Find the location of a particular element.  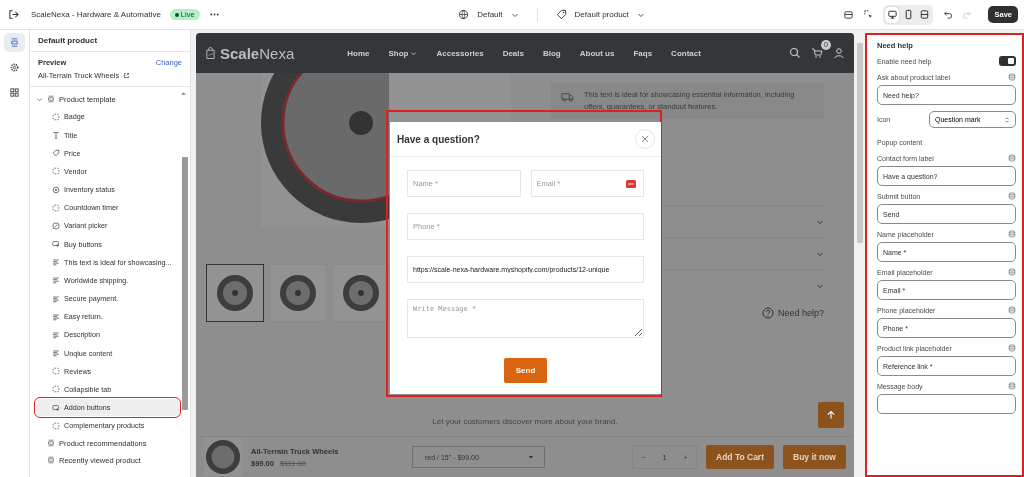

nav-link: Deals is located at coordinates (513, 53).